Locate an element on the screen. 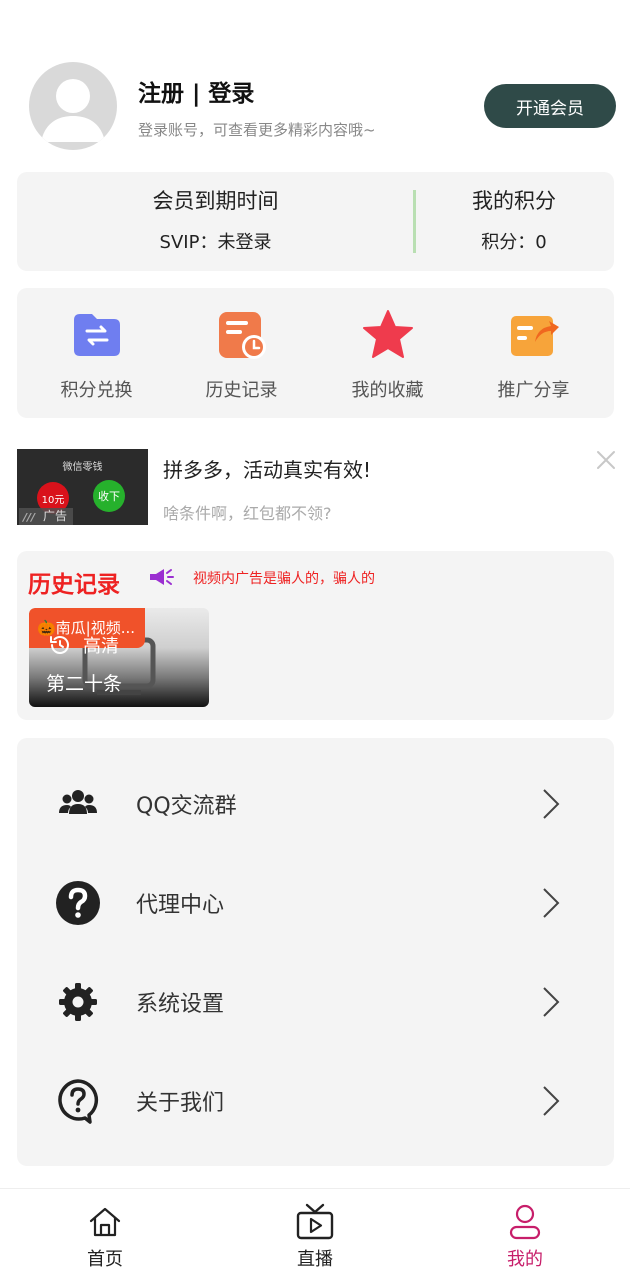 This screenshot has width=630, height=1280. profile-header: 注册 | 登录 登录账号，可查看更多精彩内容哦~ 开通会员 is located at coordinates (315, 82).